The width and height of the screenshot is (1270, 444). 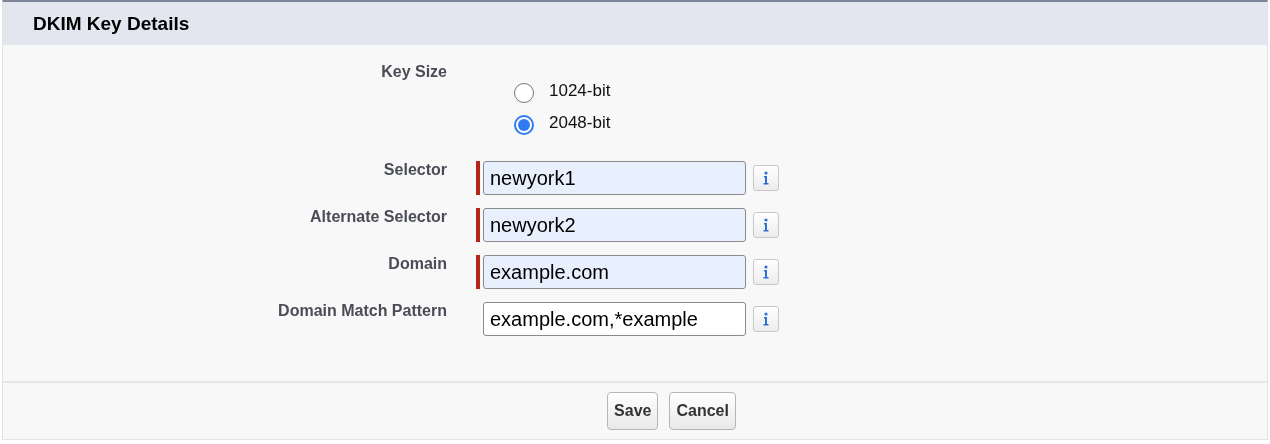 I want to click on text-field: newyork2, so click(x=614, y=225).